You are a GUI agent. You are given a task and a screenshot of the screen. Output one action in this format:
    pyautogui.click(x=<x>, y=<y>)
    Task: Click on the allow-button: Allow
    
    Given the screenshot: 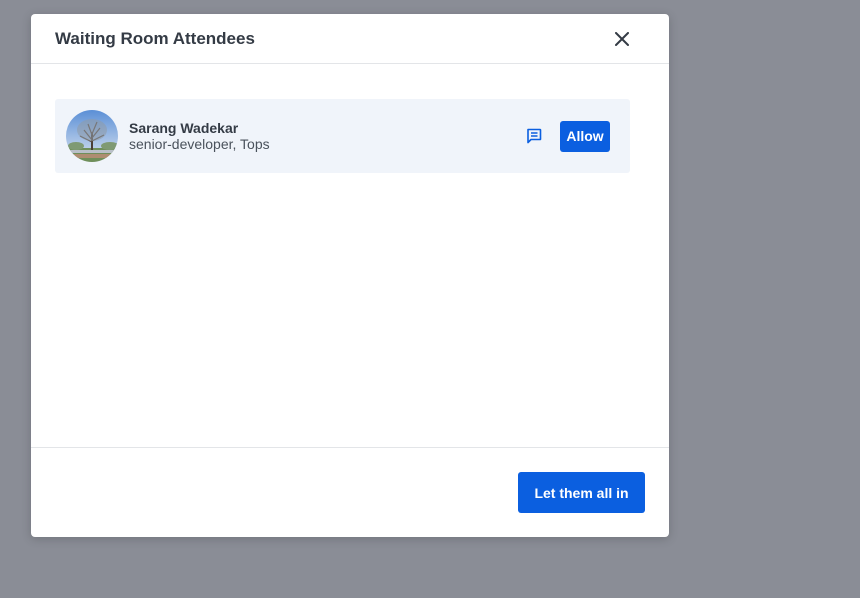 What is the action you would take?
    pyautogui.click(x=585, y=136)
    